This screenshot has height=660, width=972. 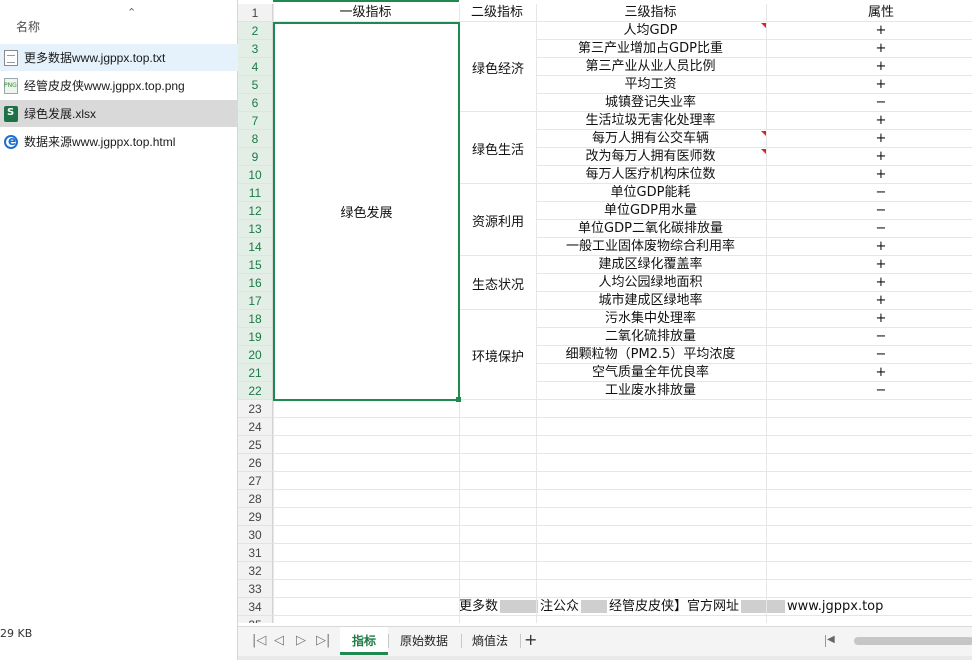 I want to click on row-header: 35, so click(x=255, y=619).